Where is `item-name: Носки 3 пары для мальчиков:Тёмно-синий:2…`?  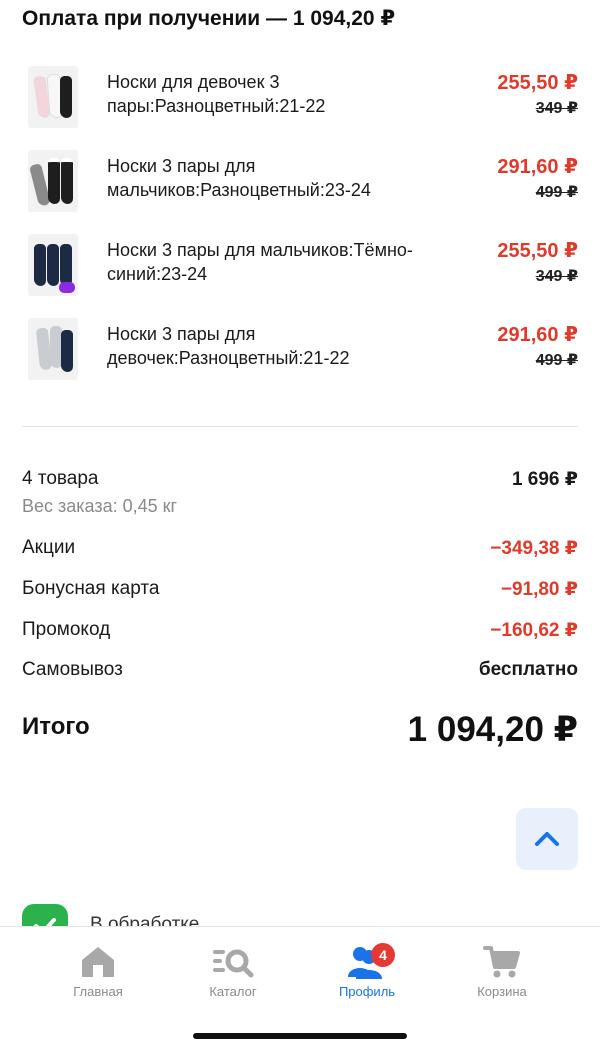 item-name: Носки 3 пары для мальчиков:Тёмно-синий:2… is located at coordinates (260, 262).